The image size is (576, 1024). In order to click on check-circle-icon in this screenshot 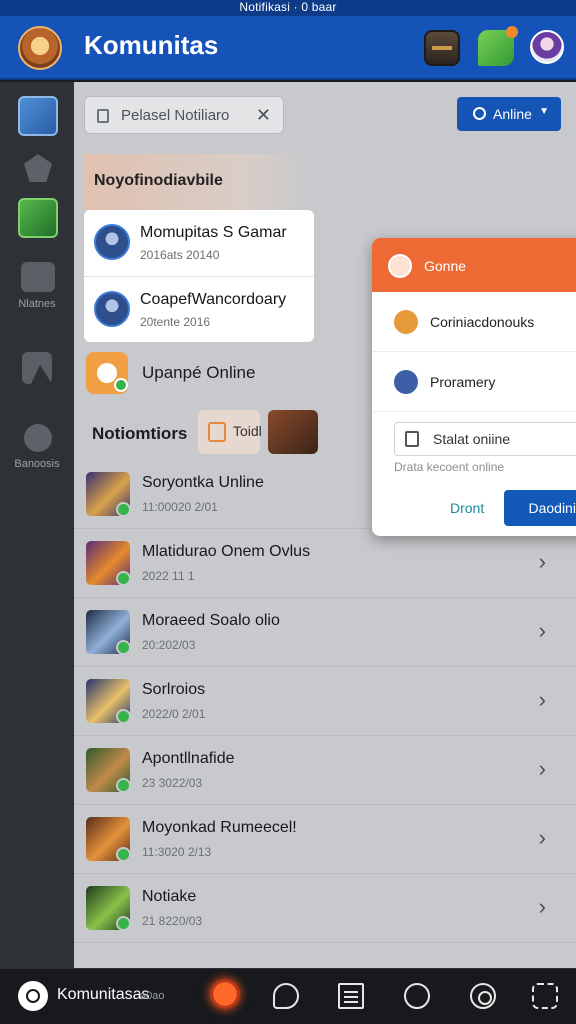, I will do `click(417, 996)`.